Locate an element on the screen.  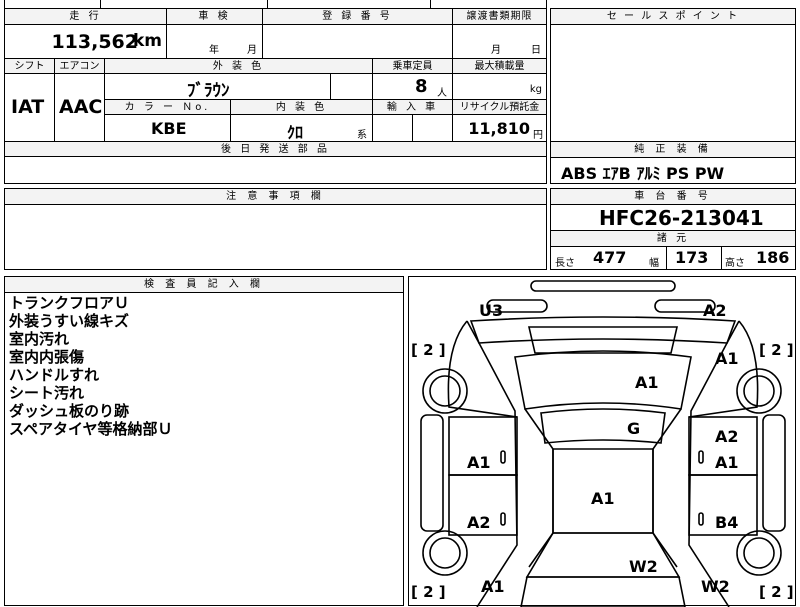
damage-mark-a1-rear-right: A1 is located at coordinates (727, 358).